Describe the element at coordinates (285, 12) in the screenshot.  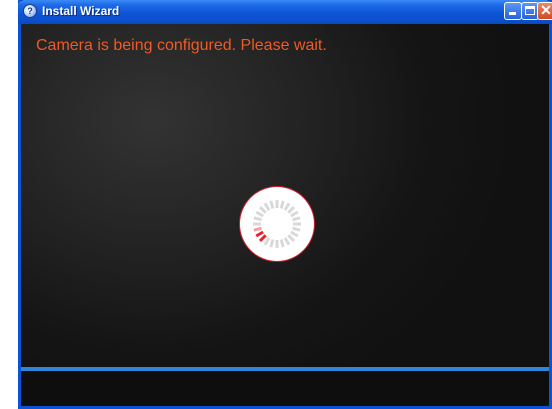
I see `title-bar: ? Install Wizard ✕` at that location.